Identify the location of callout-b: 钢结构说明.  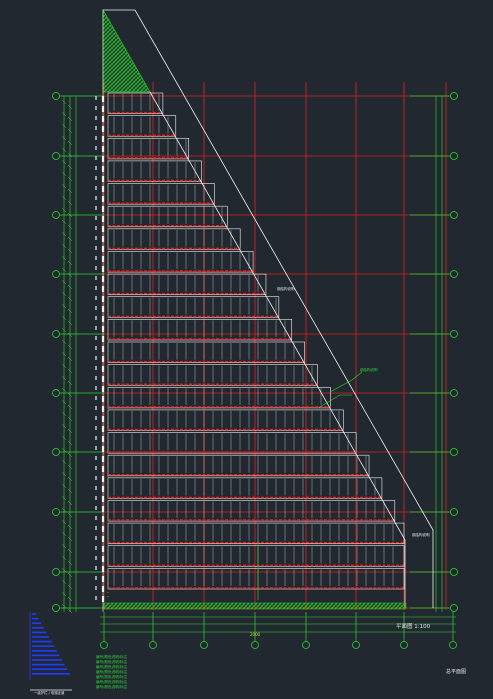
(286, 288).